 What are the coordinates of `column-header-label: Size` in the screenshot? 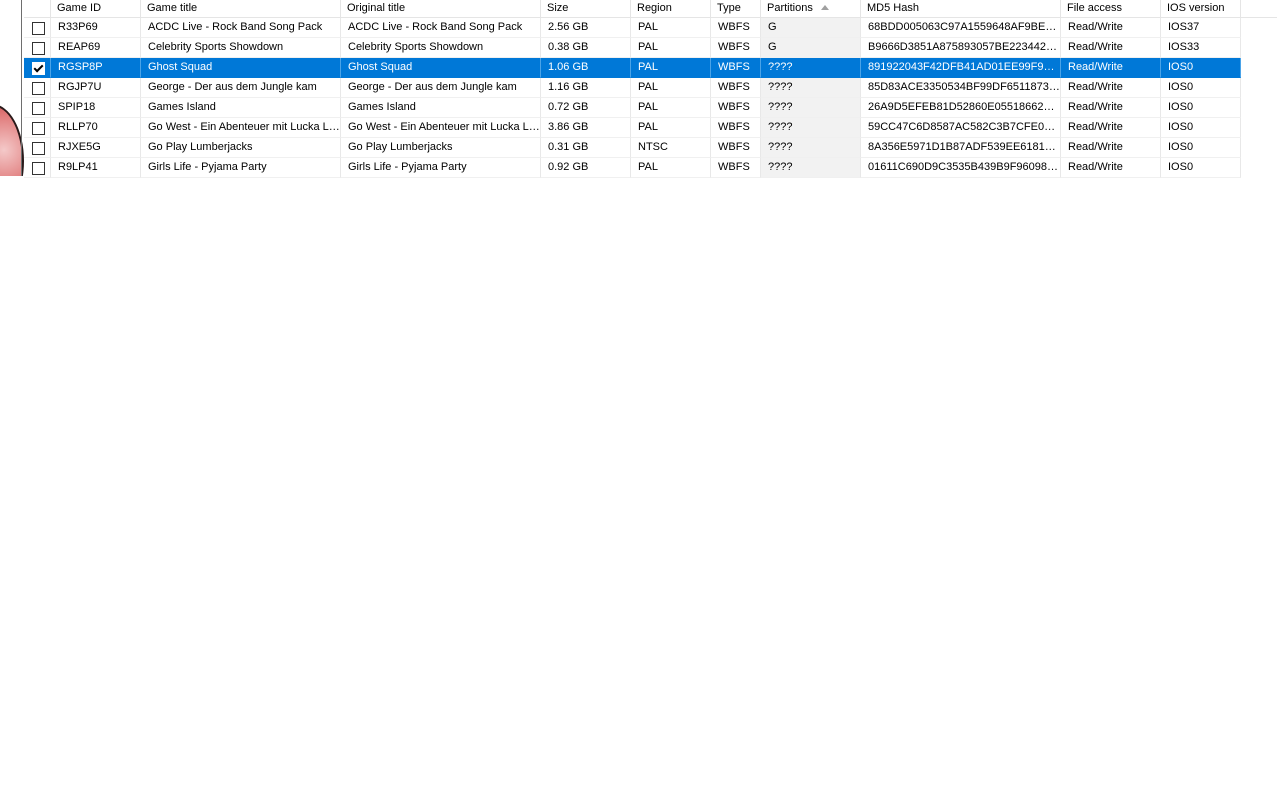 It's located at (558, 8).